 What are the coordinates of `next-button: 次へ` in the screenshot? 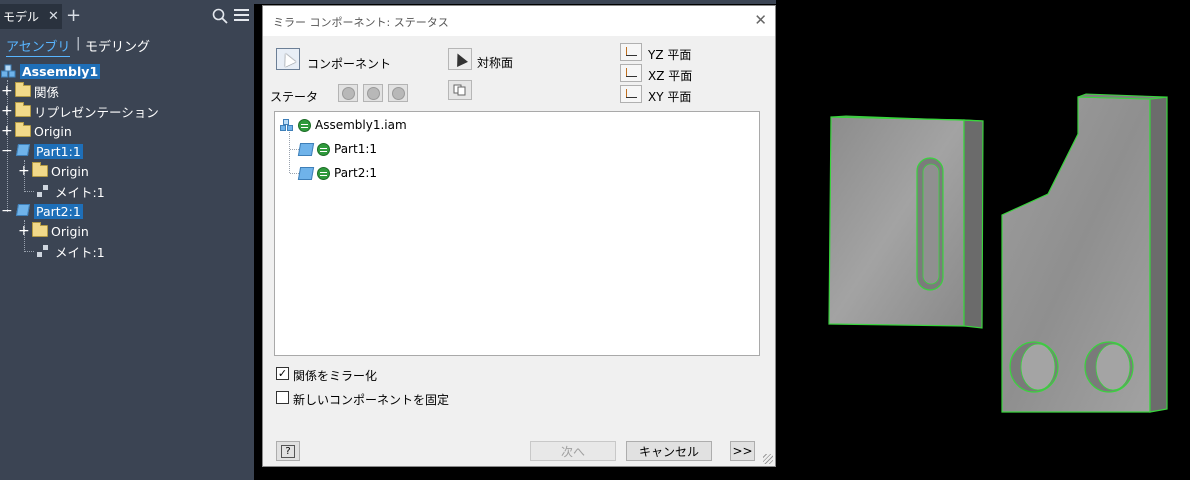 It's located at (573, 451).